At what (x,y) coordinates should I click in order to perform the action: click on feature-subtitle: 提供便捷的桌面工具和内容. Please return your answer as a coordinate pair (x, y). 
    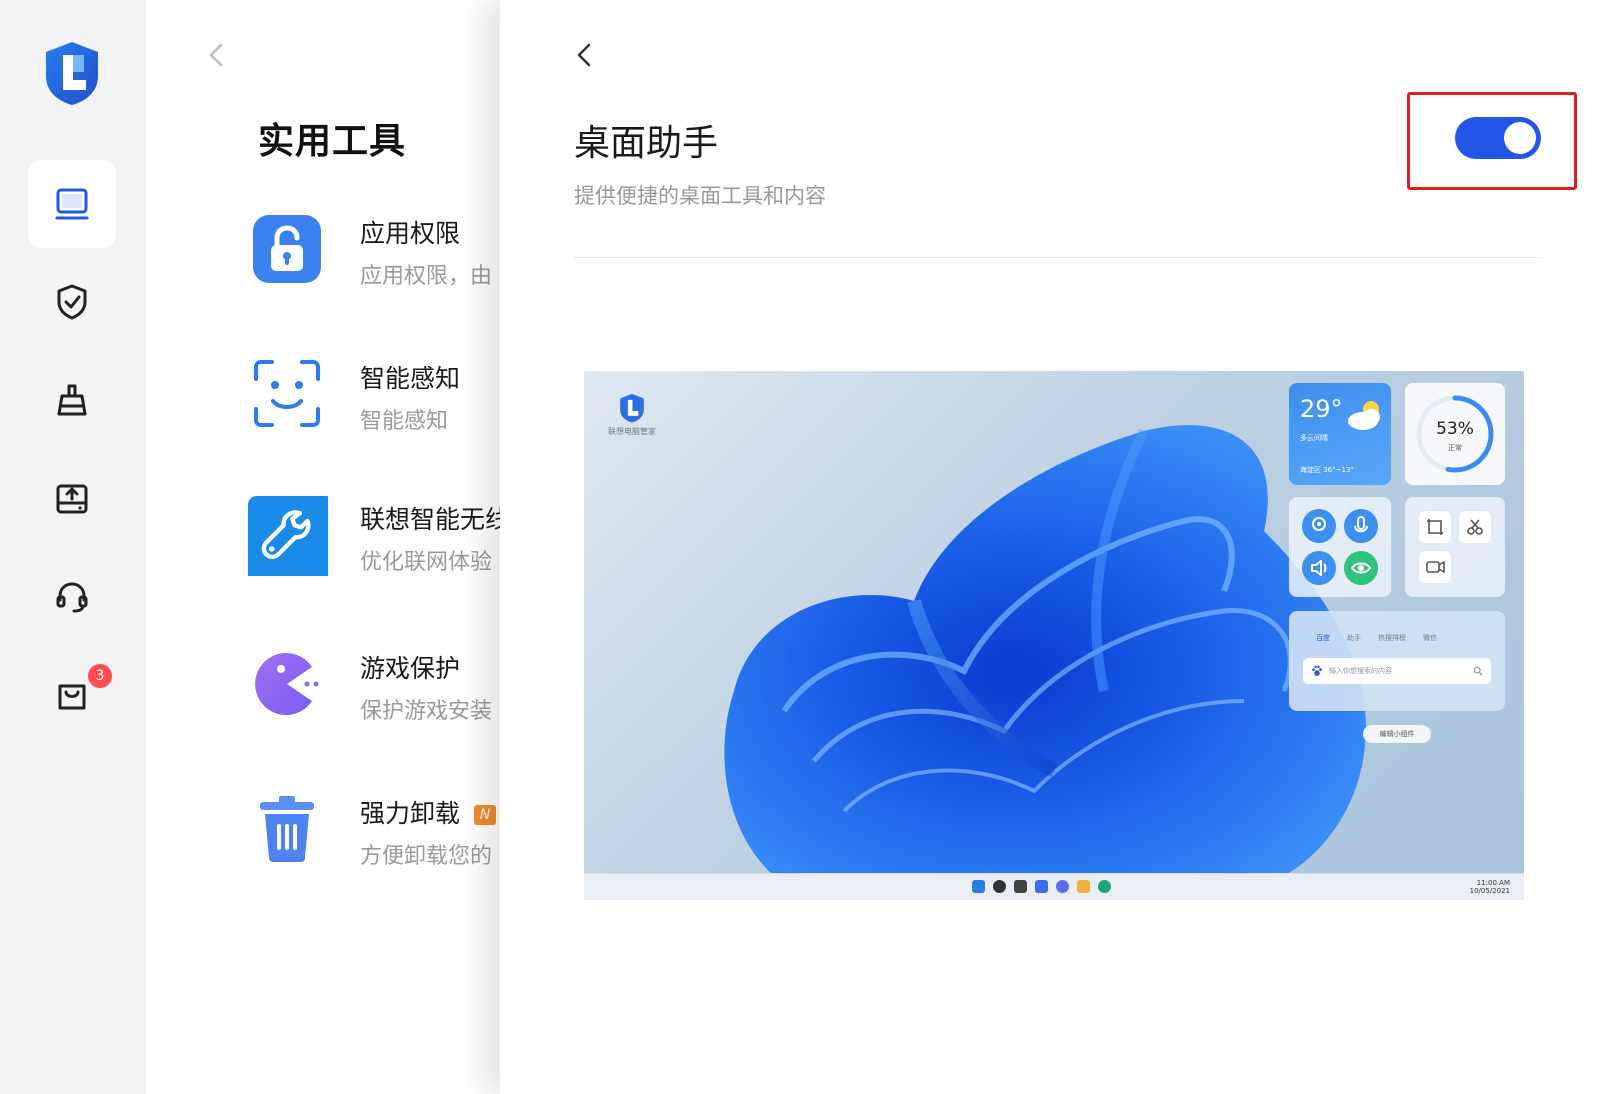
    Looking at the image, I should click on (700, 196).